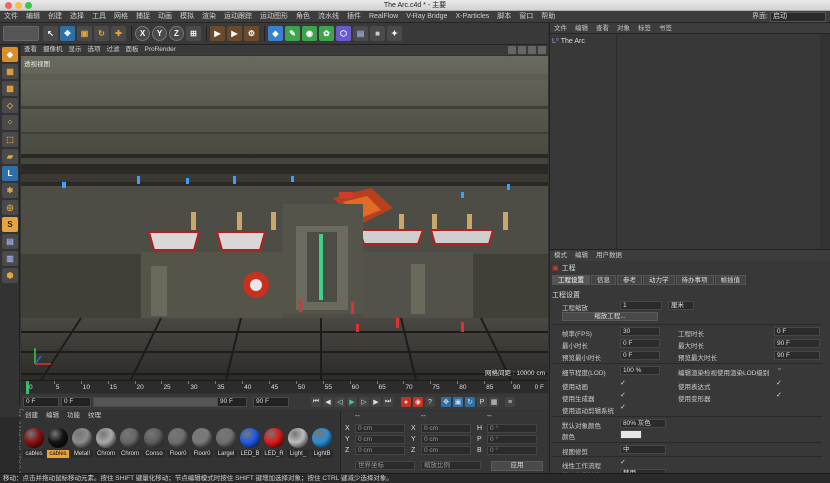  What do you see at coordinates (522, 50) in the screenshot?
I see `zoom-view-icon` at bounding box center [522, 50].